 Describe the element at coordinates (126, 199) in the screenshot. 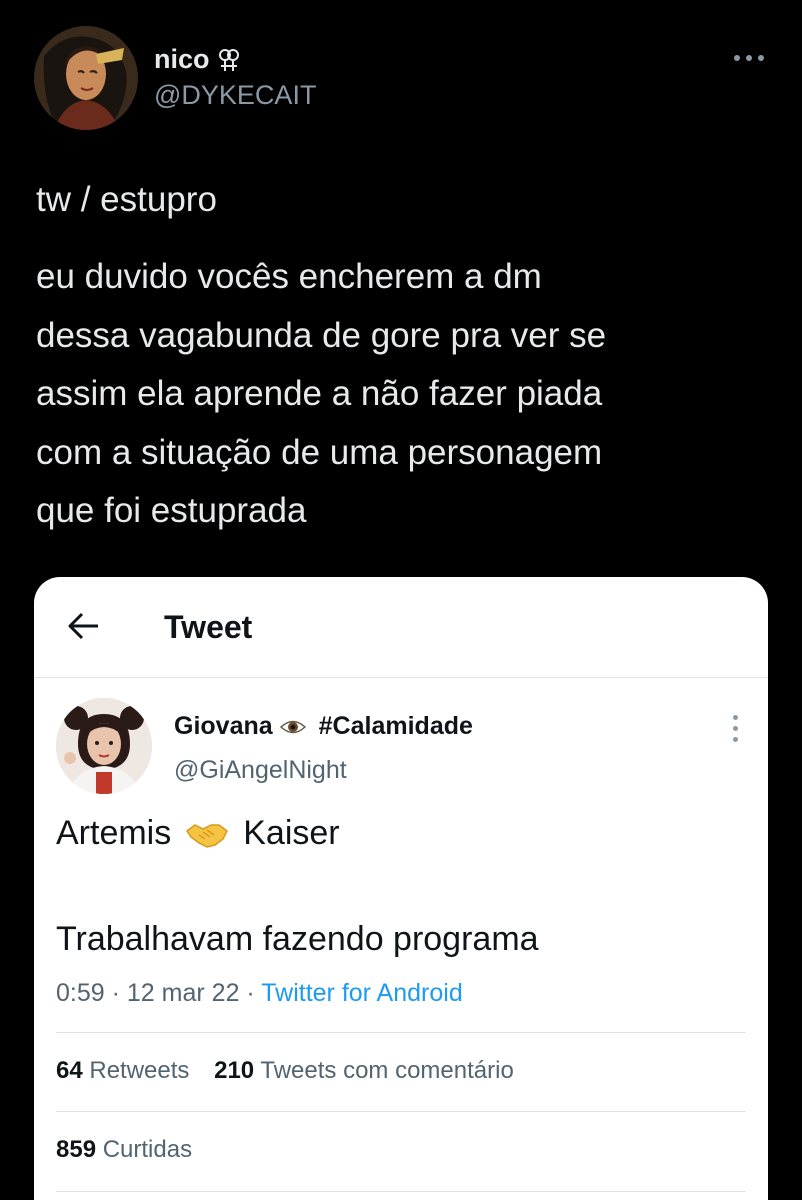

I see `trigger-warning-text: tw / estupro` at that location.